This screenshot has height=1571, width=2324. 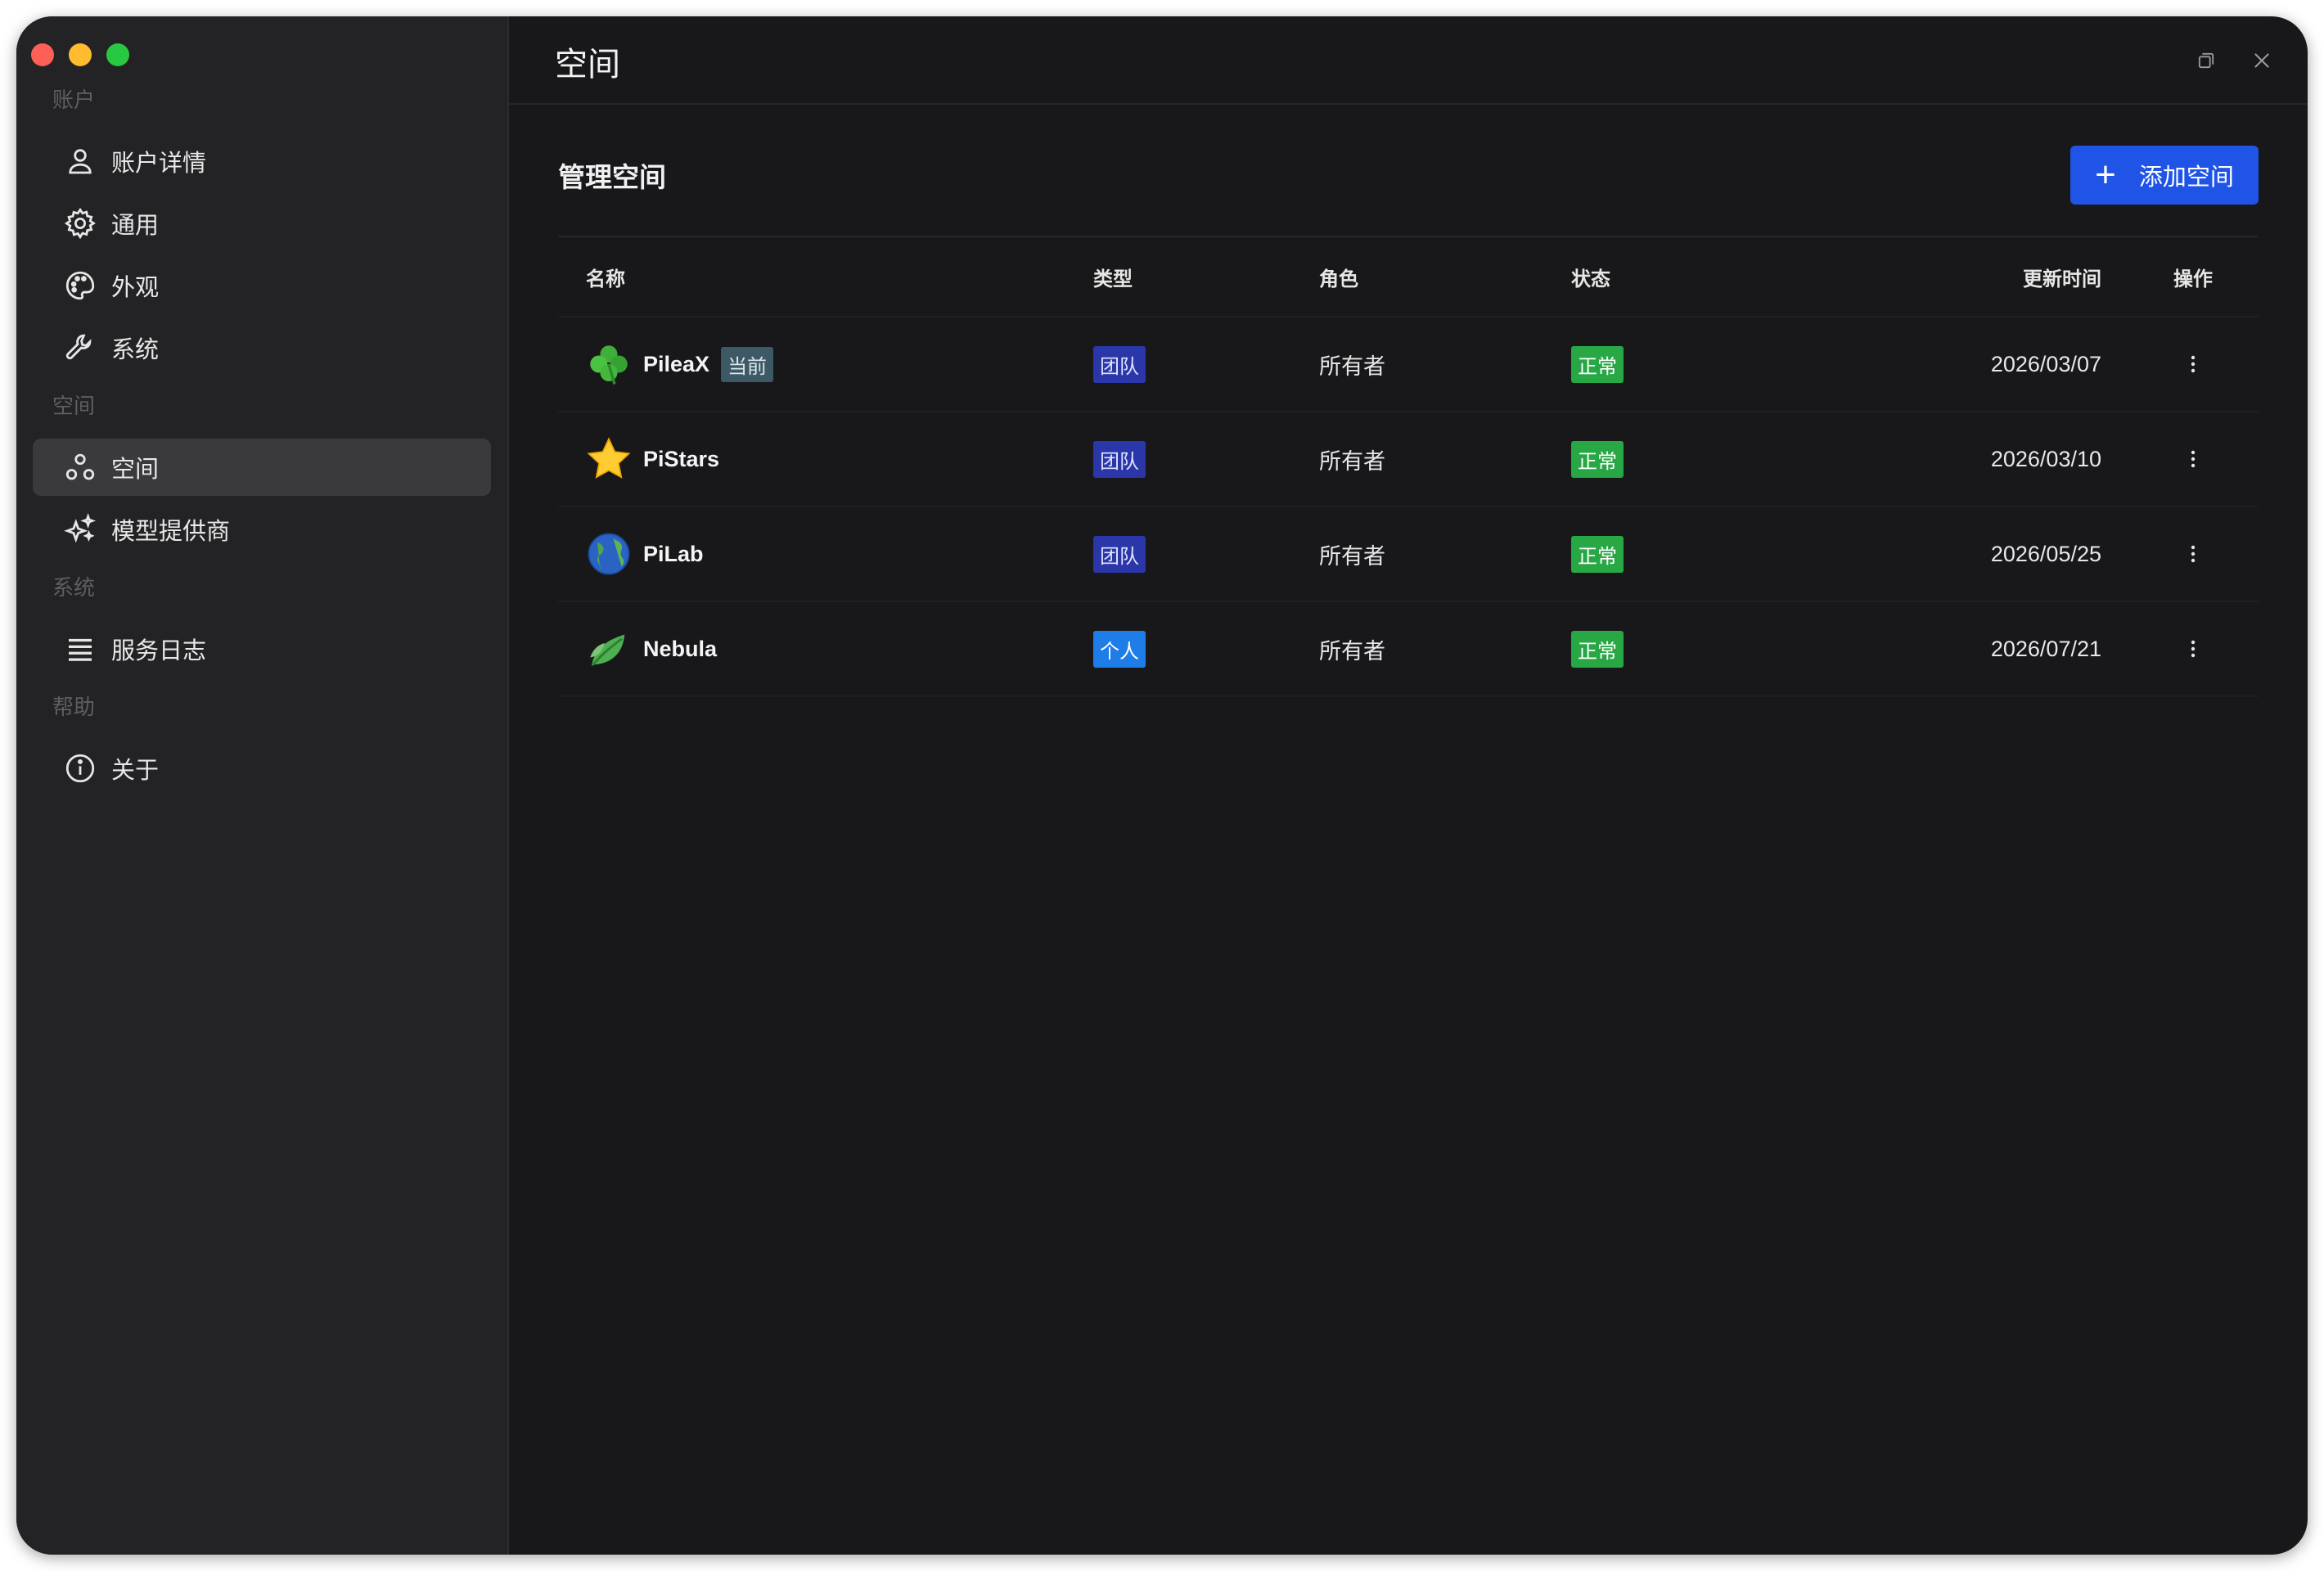 I want to click on table-row: Nebula 个人 所有者 正常 2026/07/21, so click(x=1409, y=649).